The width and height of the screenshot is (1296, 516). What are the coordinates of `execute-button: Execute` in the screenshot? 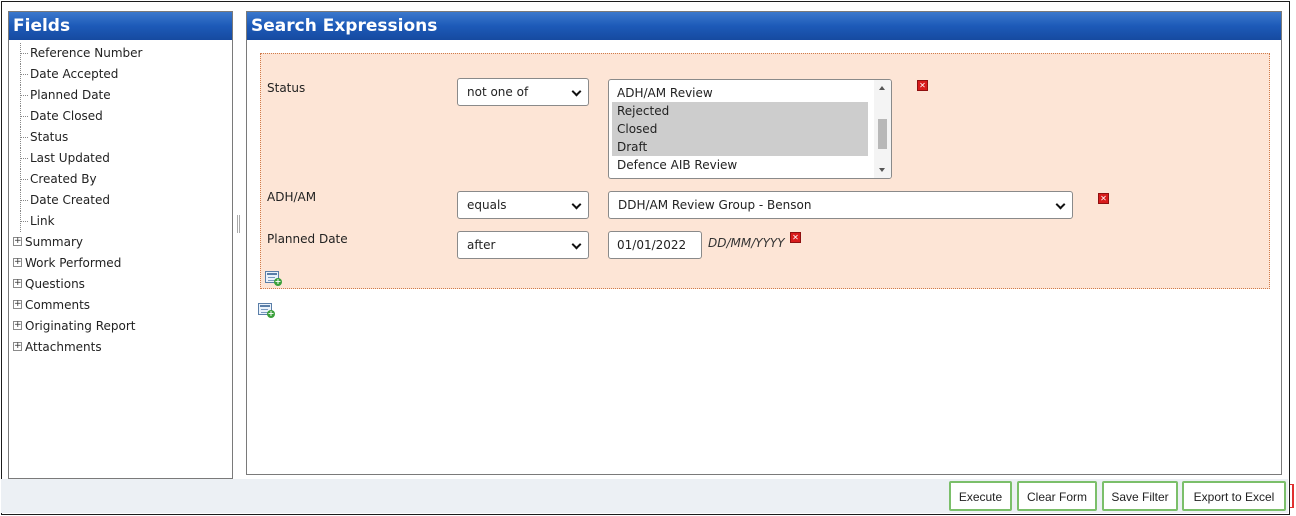 It's located at (980, 496).